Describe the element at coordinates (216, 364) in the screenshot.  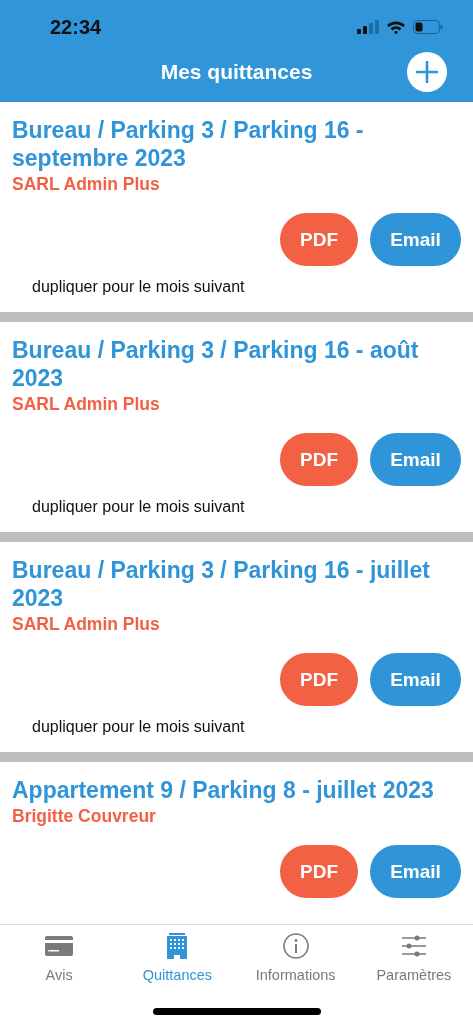
I see `receipt-title: Bureau / Parking 3 / Parking 16 - août 2023` at that location.